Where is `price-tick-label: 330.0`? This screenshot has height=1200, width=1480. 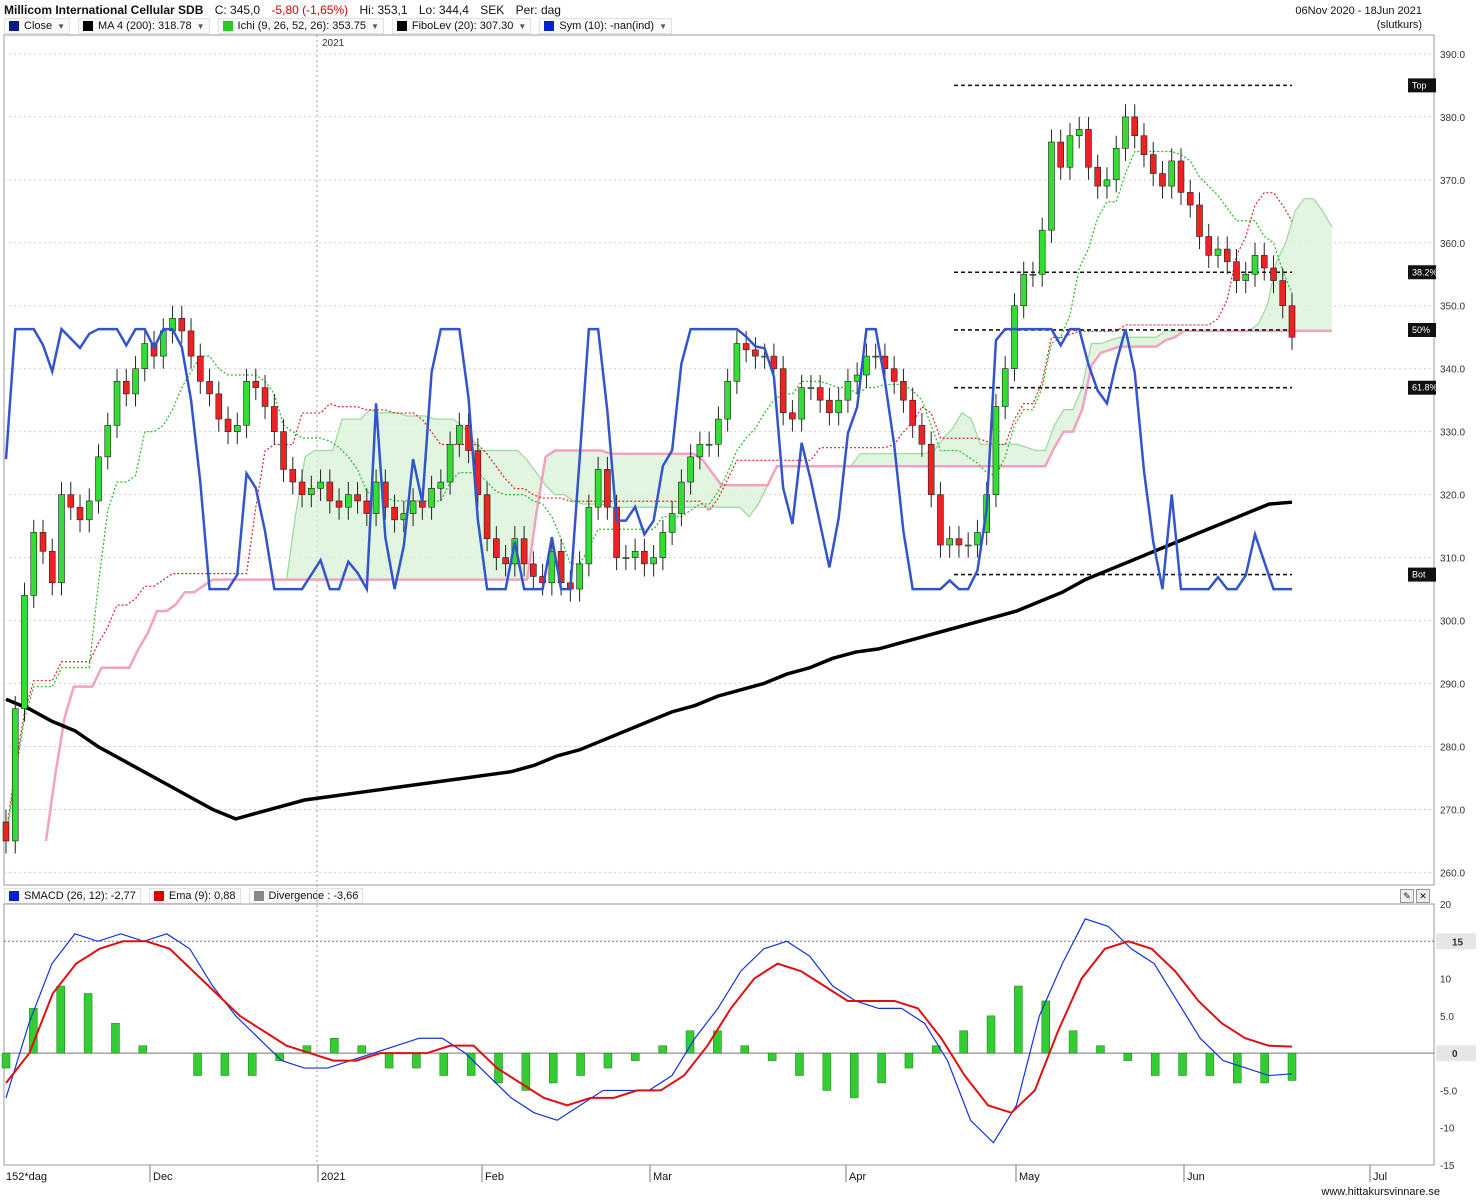 price-tick-label: 330.0 is located at coordinates (1452, 433).